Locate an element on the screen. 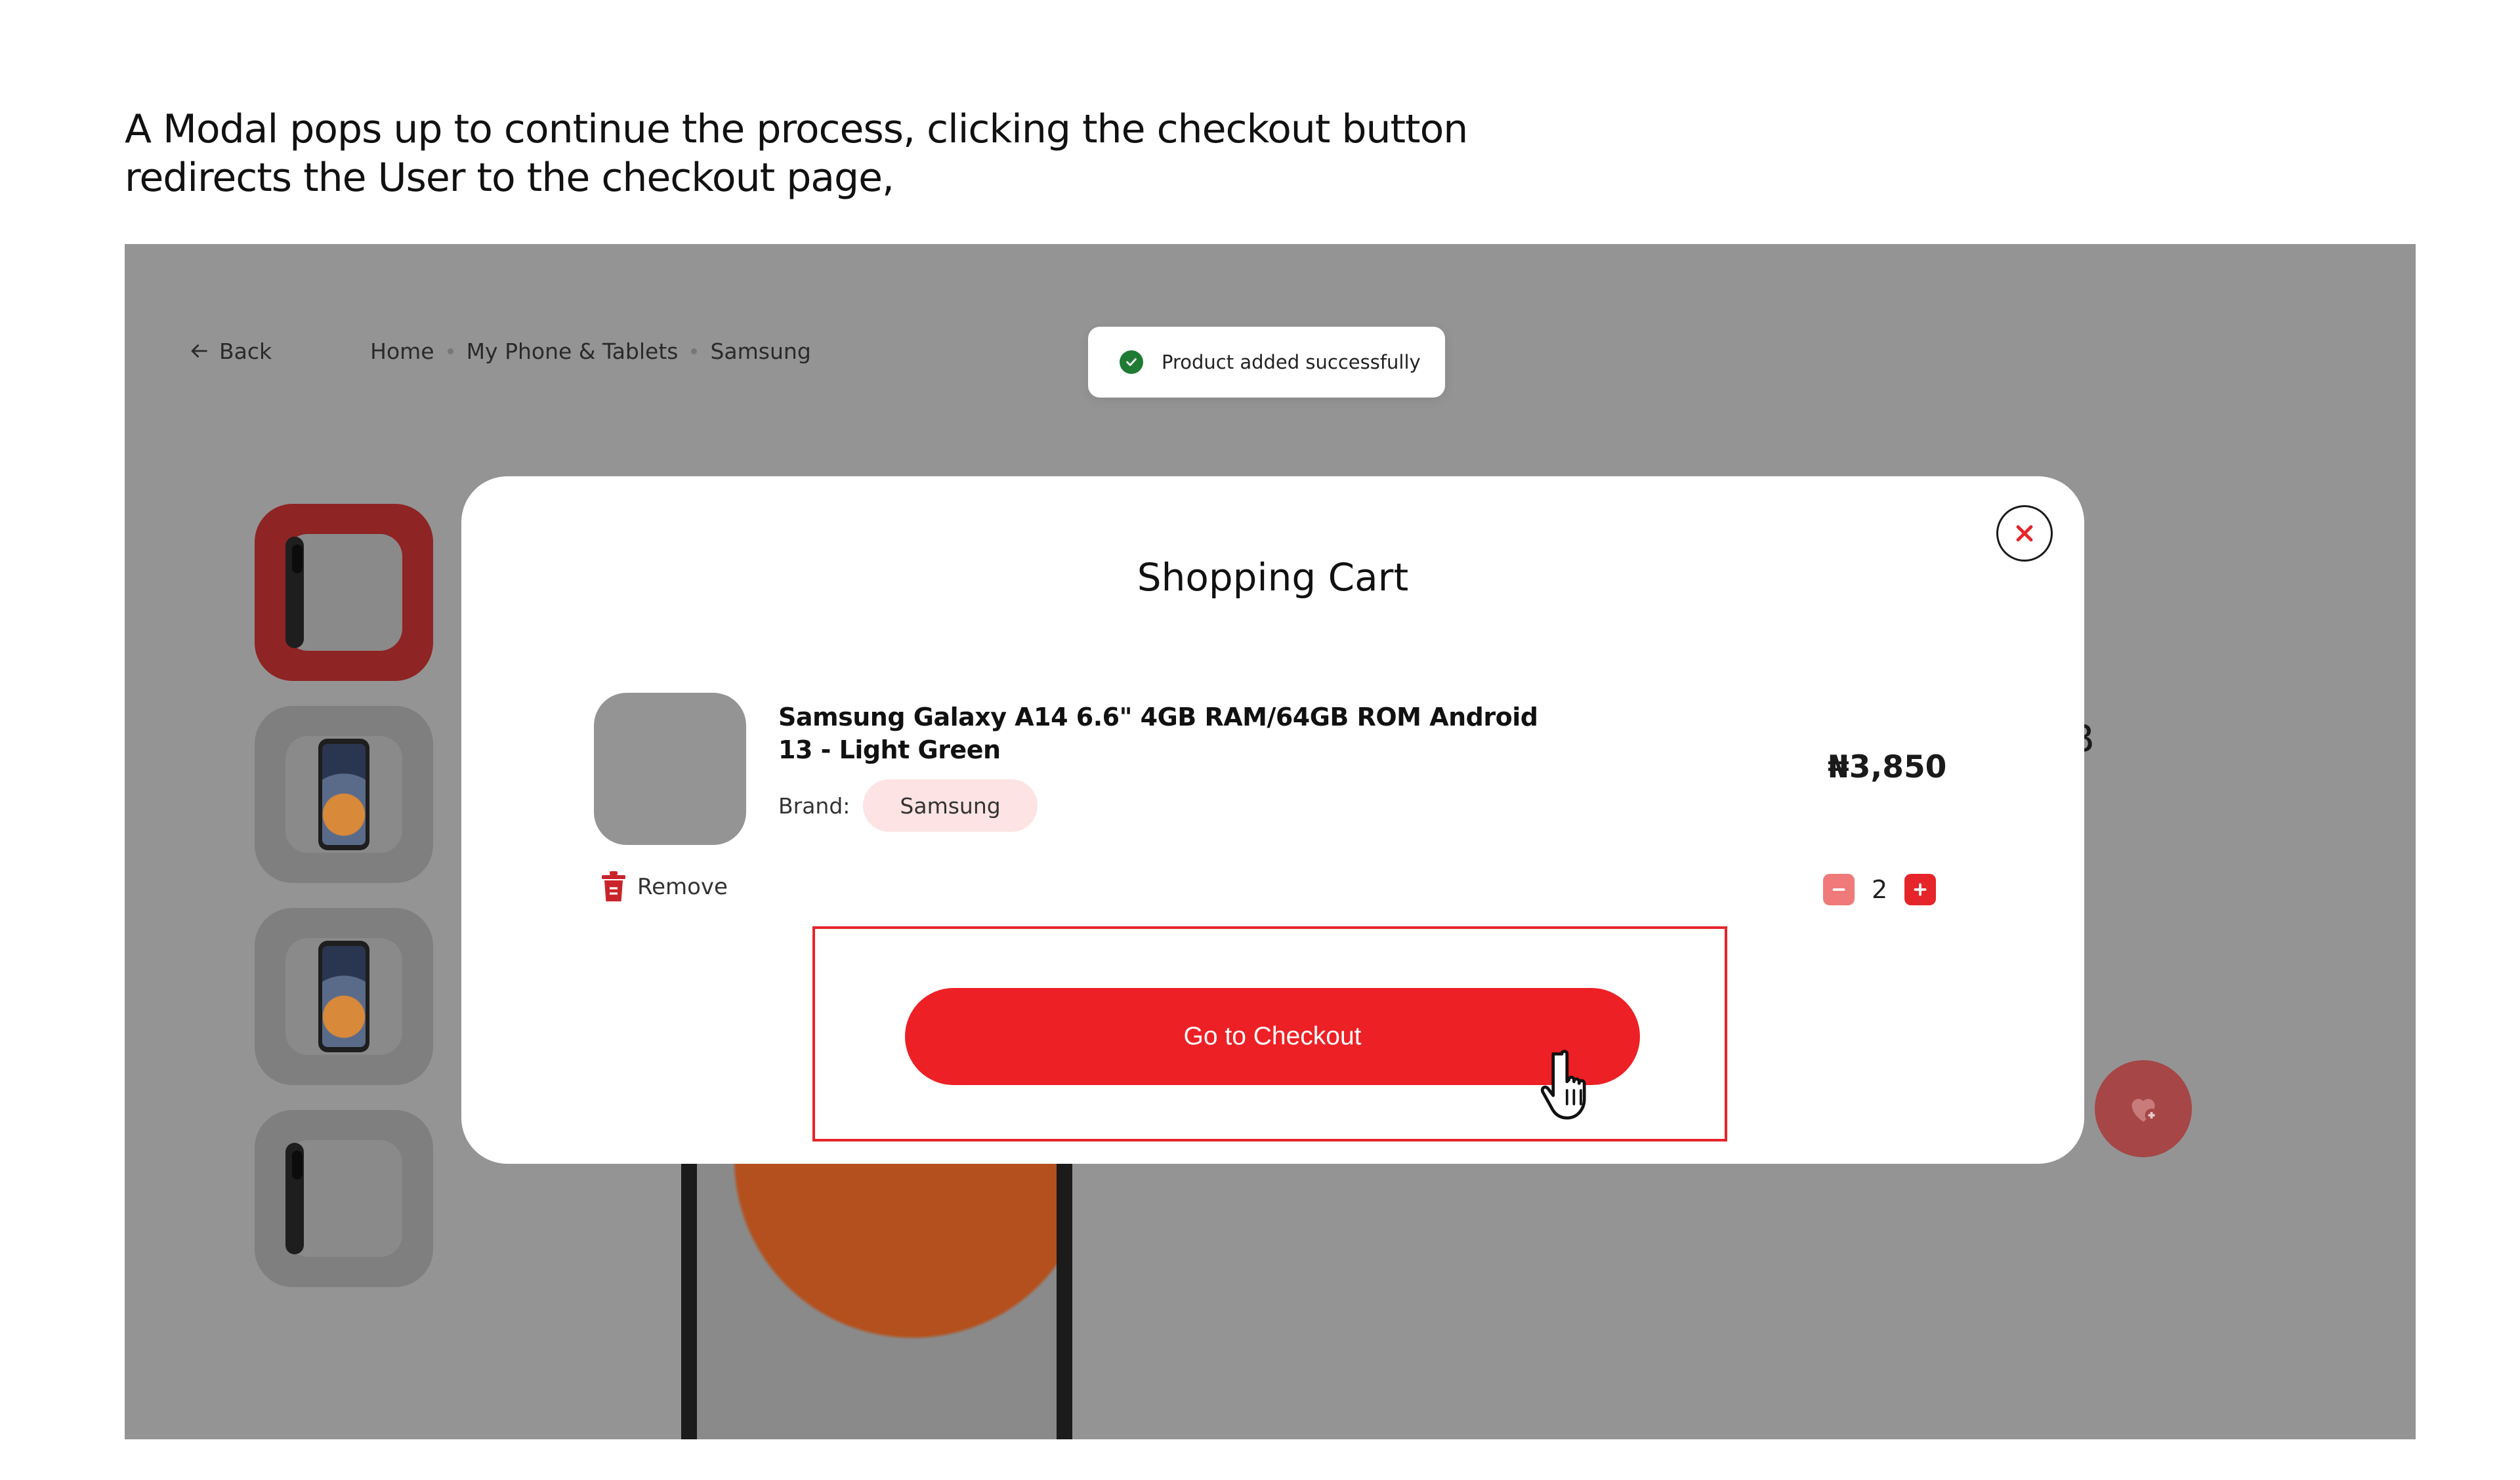  heart-plus-icon is located at coordinates (2145, 1110).